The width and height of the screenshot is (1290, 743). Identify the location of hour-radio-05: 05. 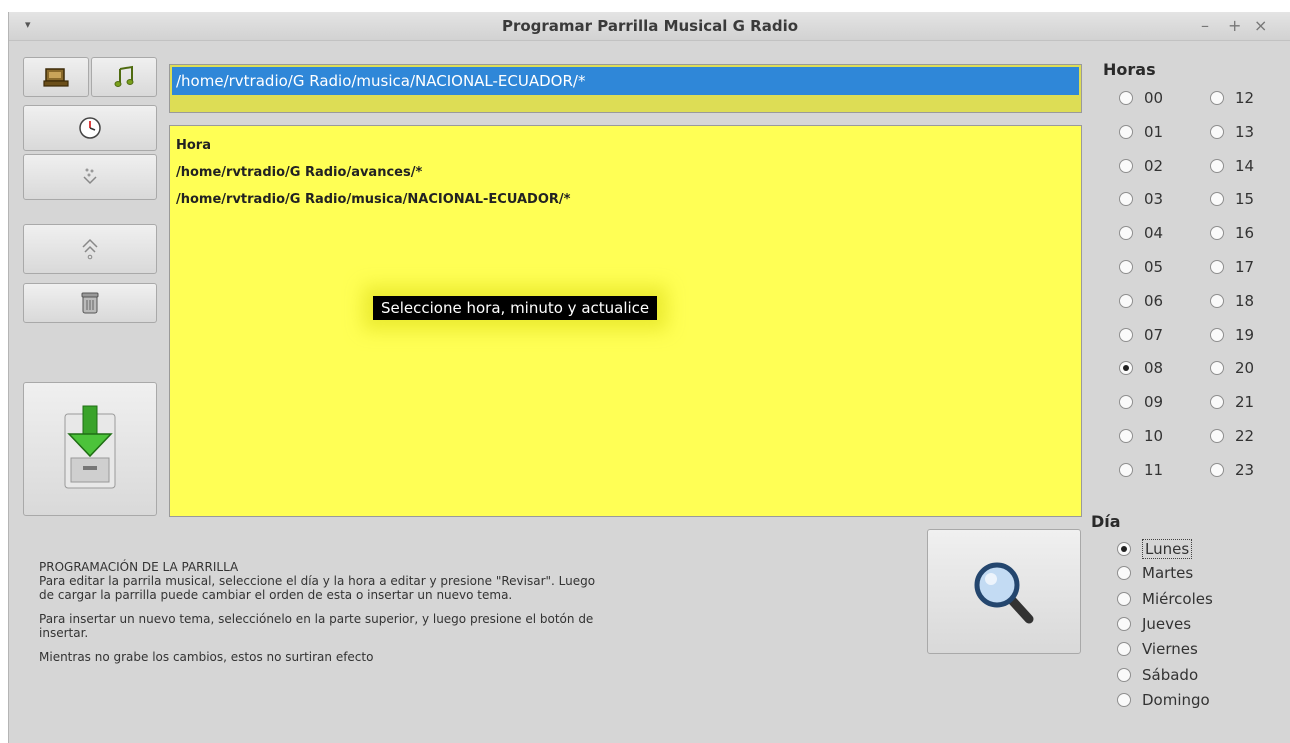
(1141, 267).